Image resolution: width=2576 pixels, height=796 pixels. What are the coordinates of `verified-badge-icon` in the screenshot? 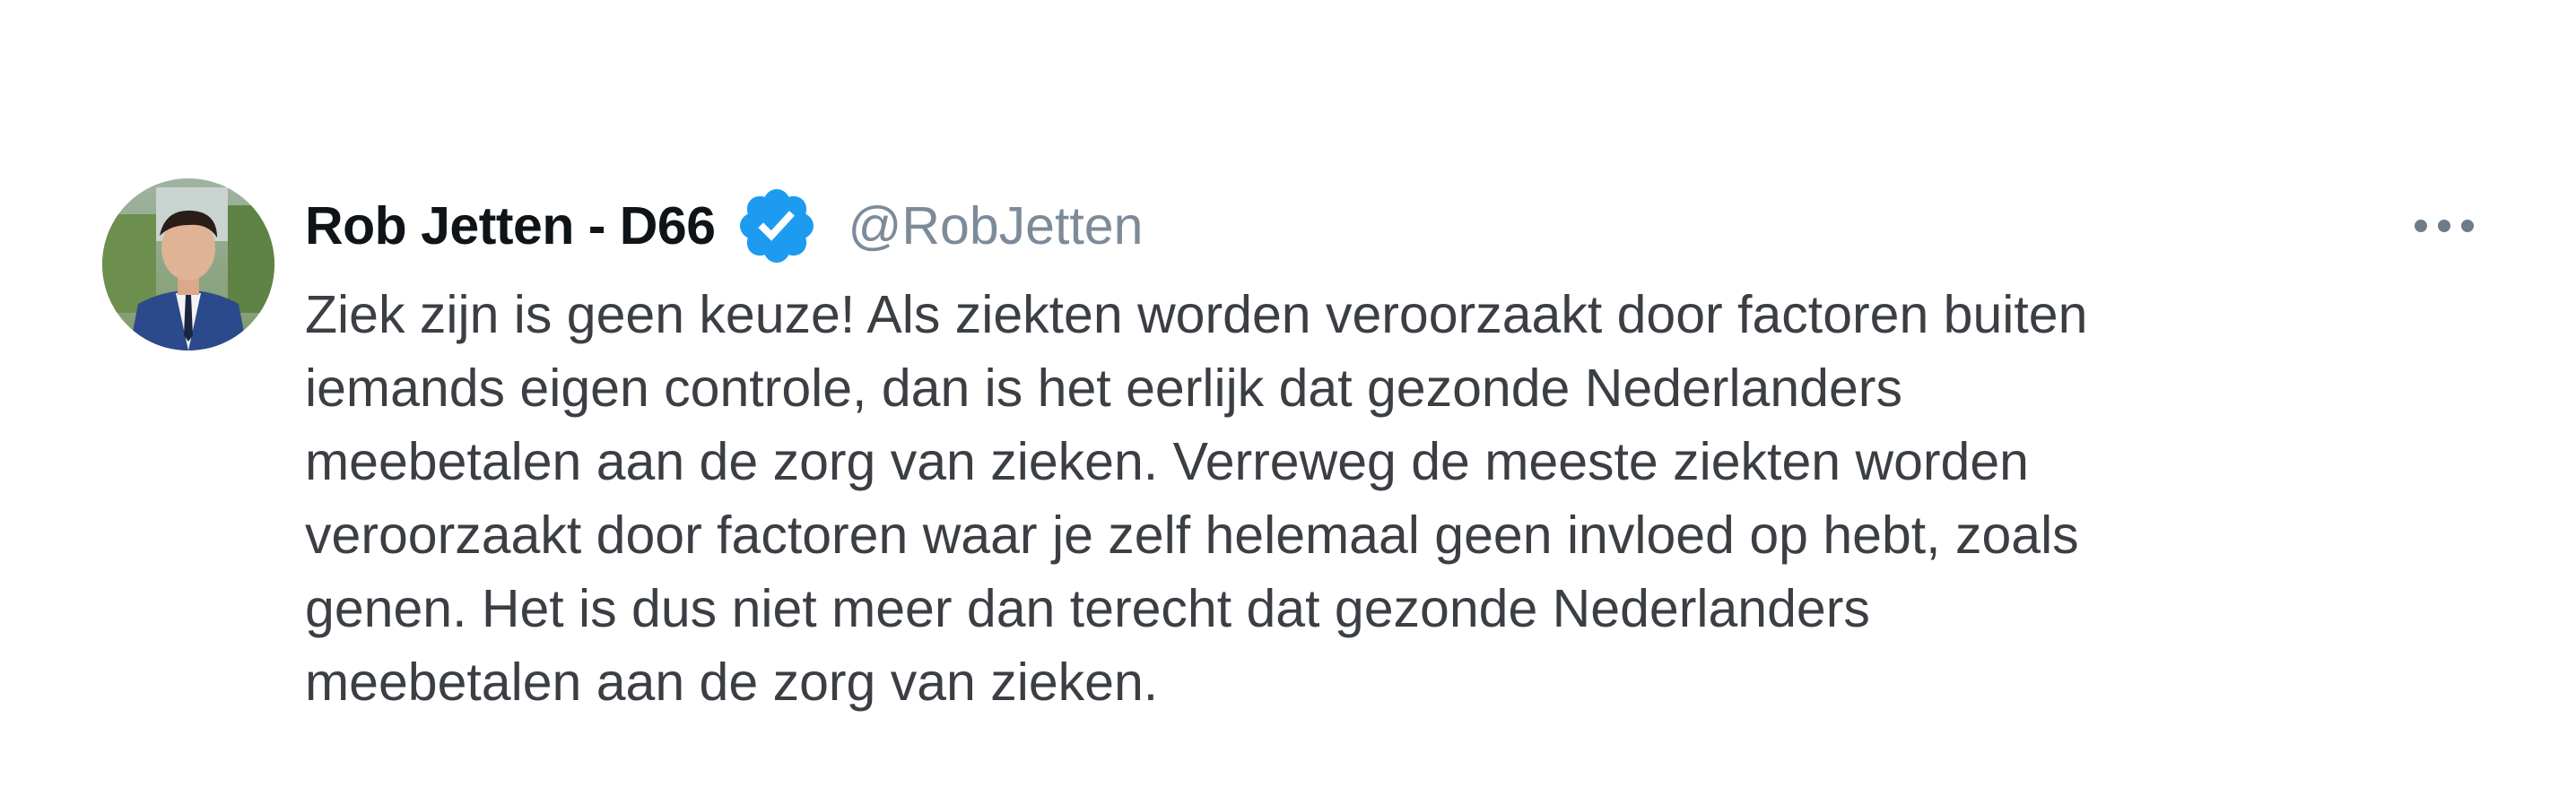 It's located at (777, 226).